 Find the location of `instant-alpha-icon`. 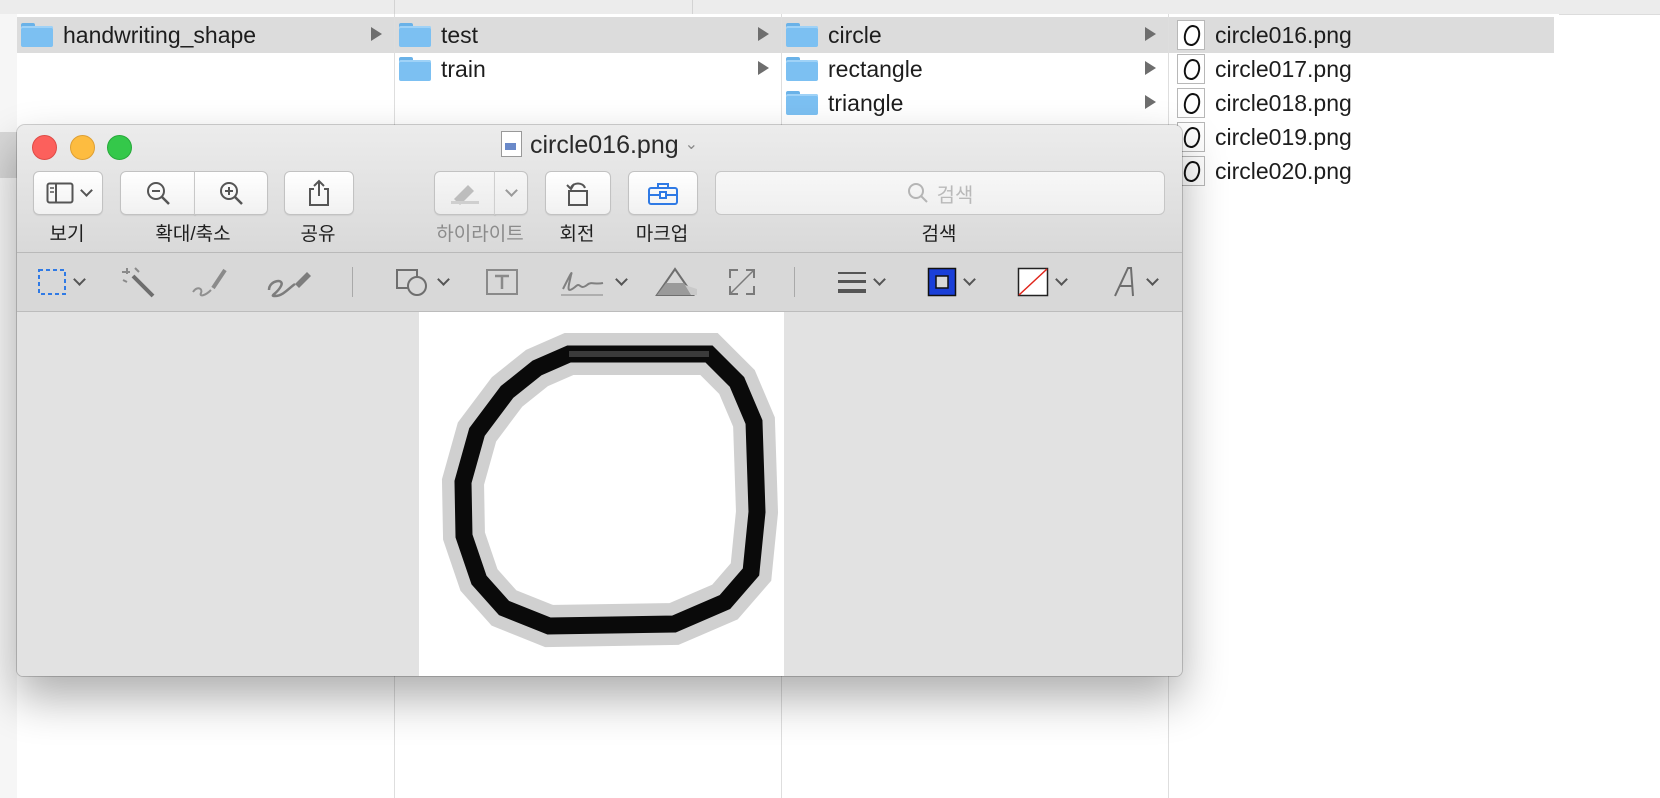

instant-alpha-icon is located at coordinates (138, 282).